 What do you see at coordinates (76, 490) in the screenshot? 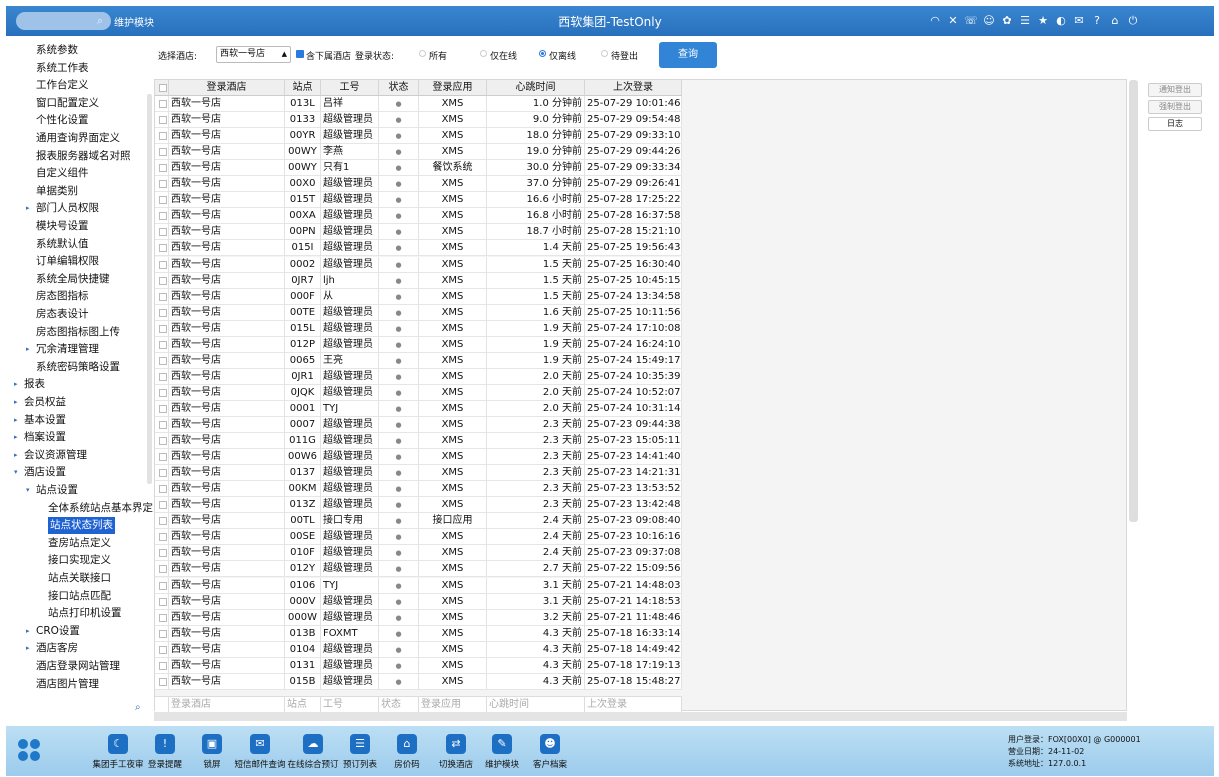
I see `sidebar-item: ▾ 站点设置` at bounding box center [76, 490].